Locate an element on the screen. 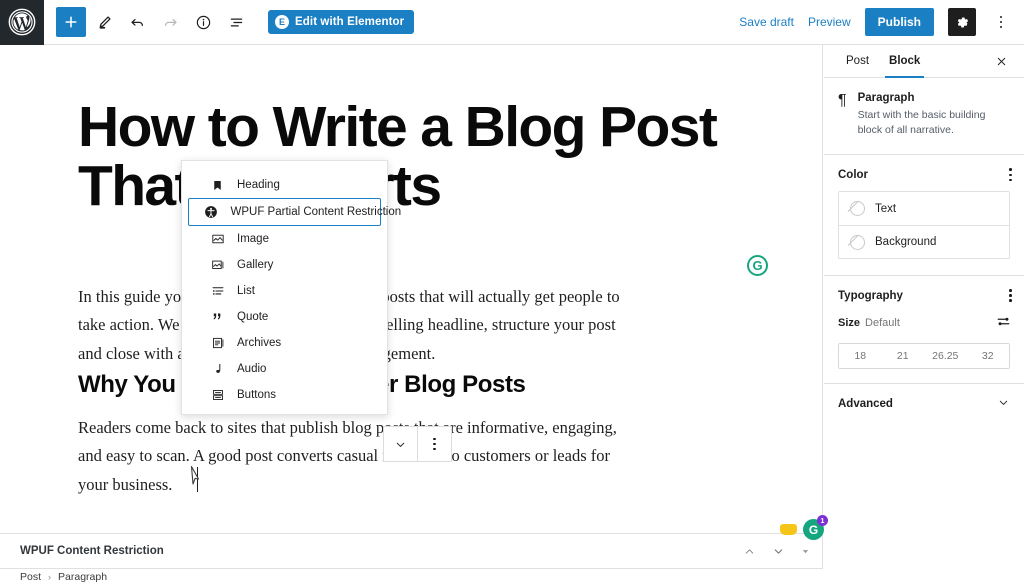 The height and width of the screenshot is (585, 1024). grammarly-icon: G is located at coordinates (757, 265).